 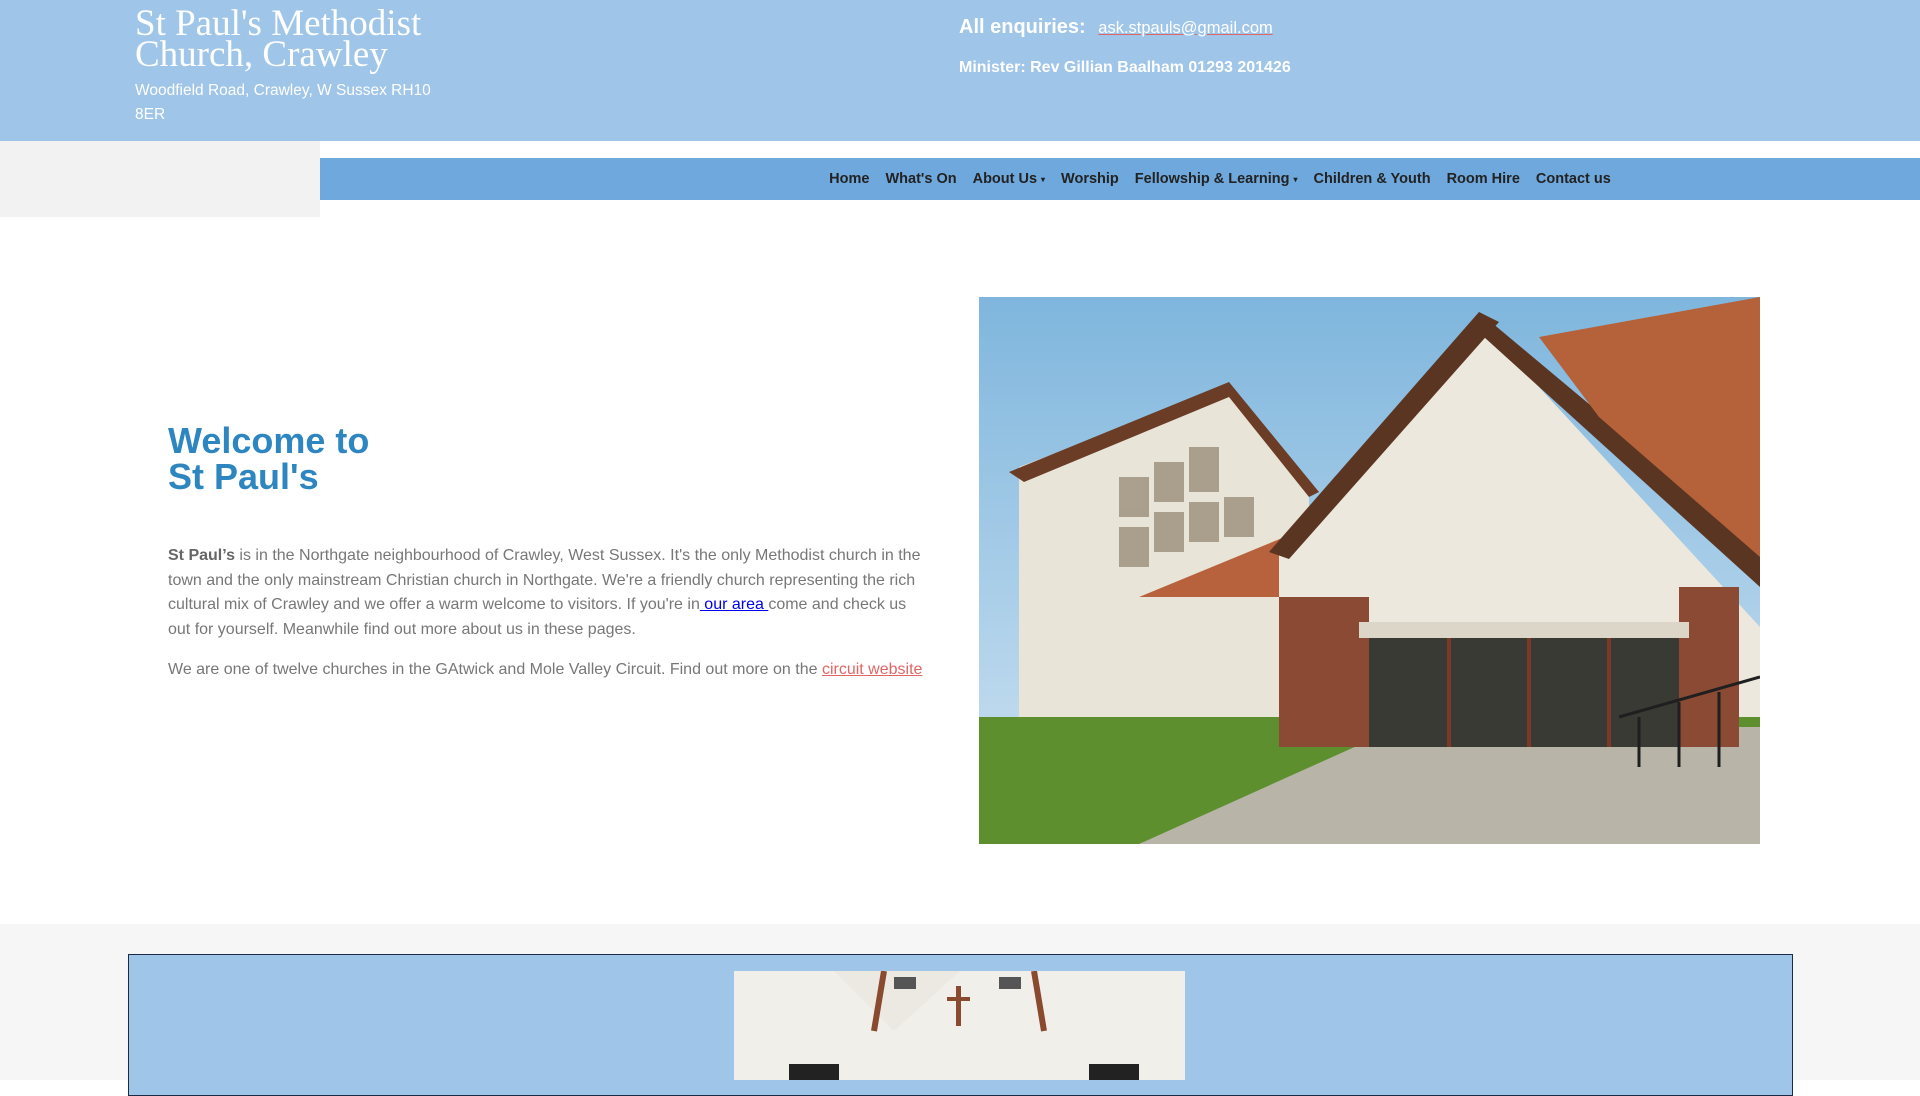 I want to click on enquiries-label: All enquiries:, so click(x=1022, y=27).